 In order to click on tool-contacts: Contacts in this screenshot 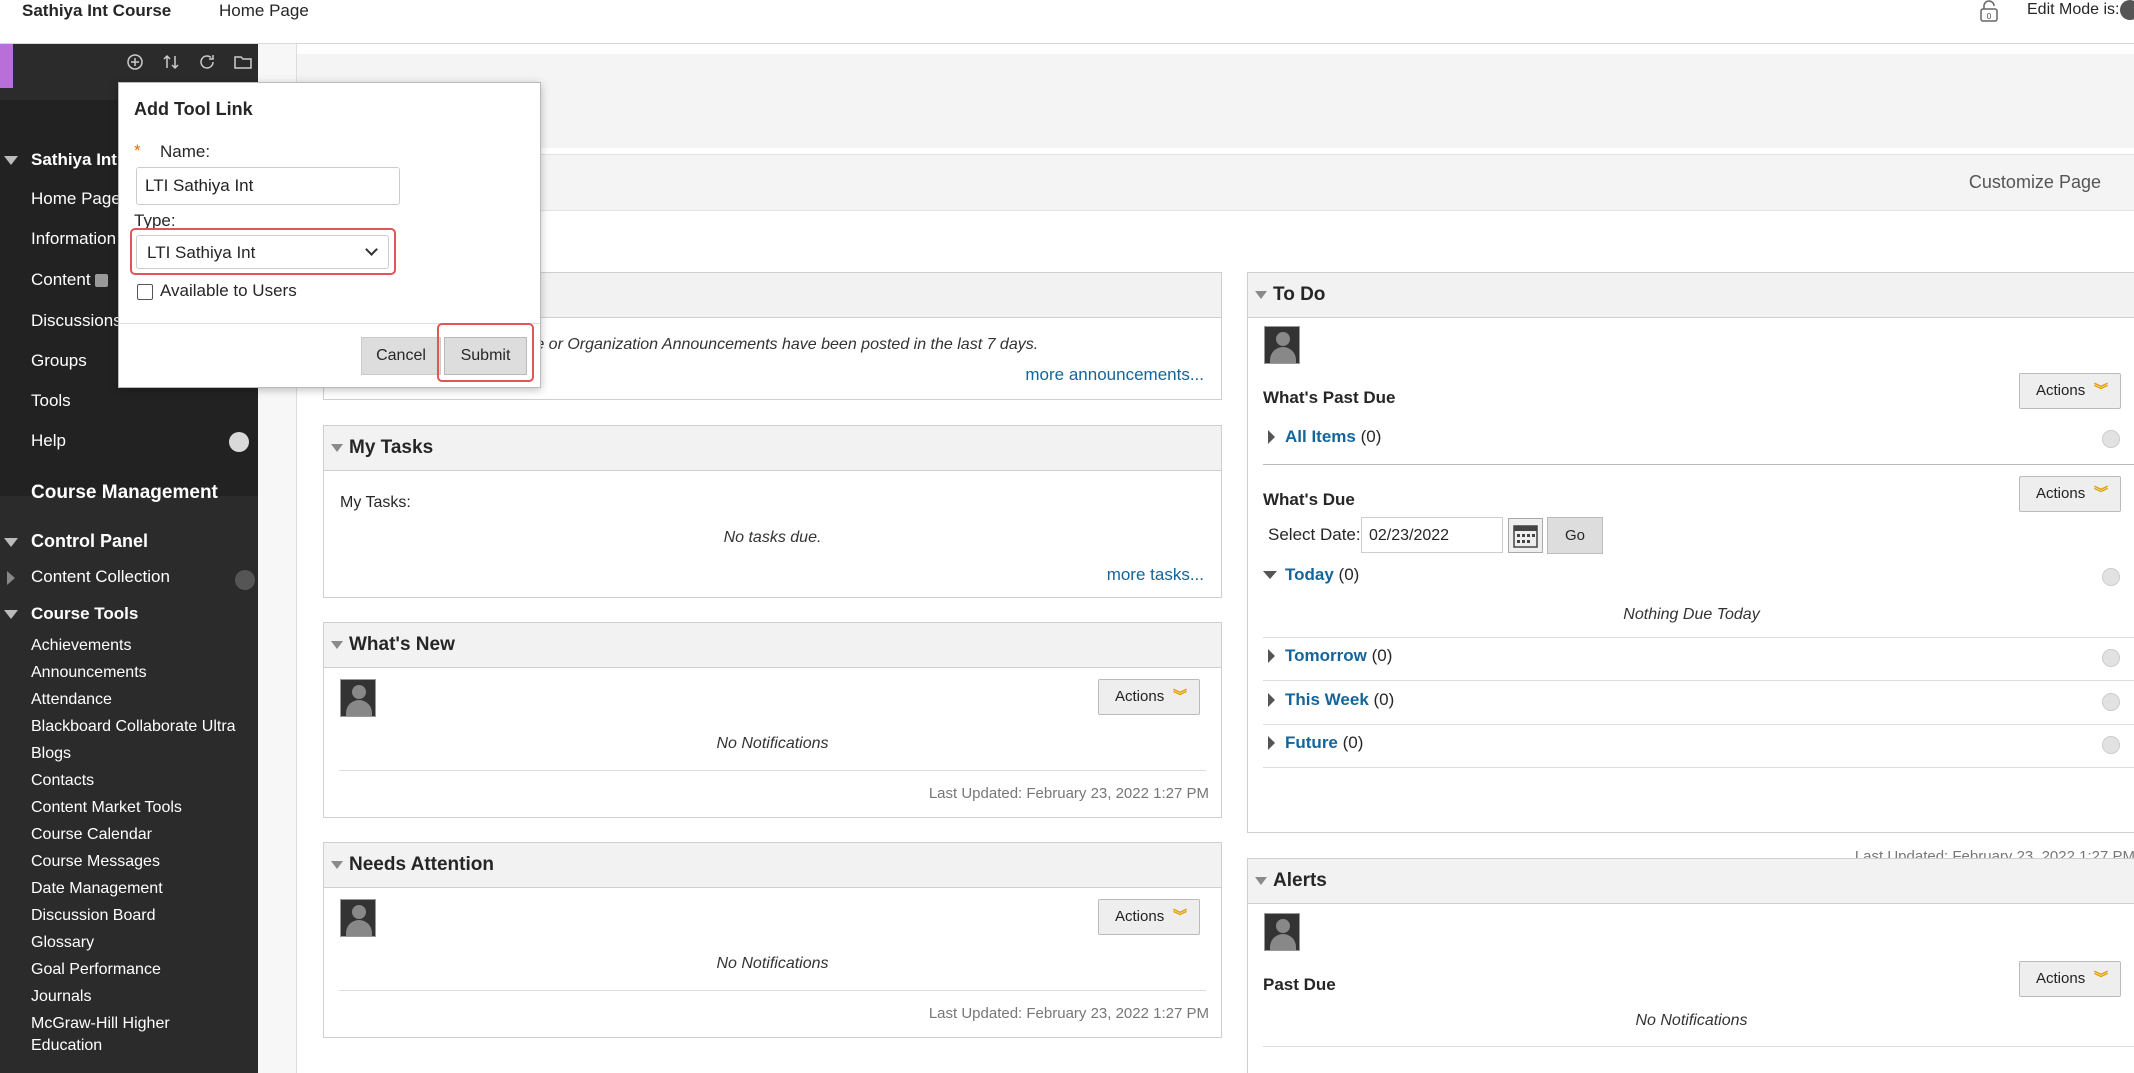, I will do `click(62, 781)`.